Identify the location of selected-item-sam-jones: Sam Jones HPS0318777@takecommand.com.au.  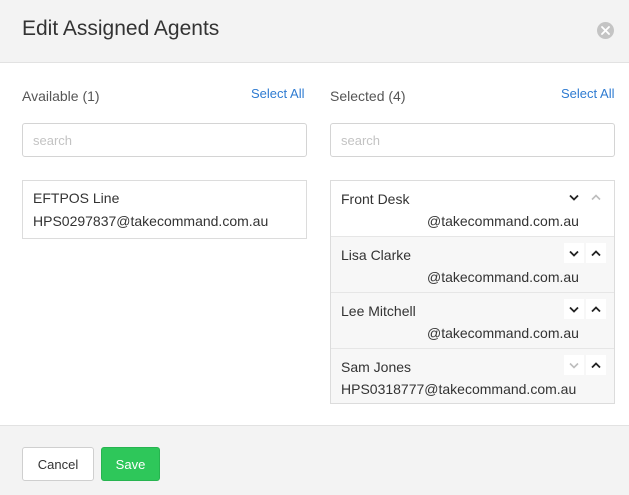
(472, 376).